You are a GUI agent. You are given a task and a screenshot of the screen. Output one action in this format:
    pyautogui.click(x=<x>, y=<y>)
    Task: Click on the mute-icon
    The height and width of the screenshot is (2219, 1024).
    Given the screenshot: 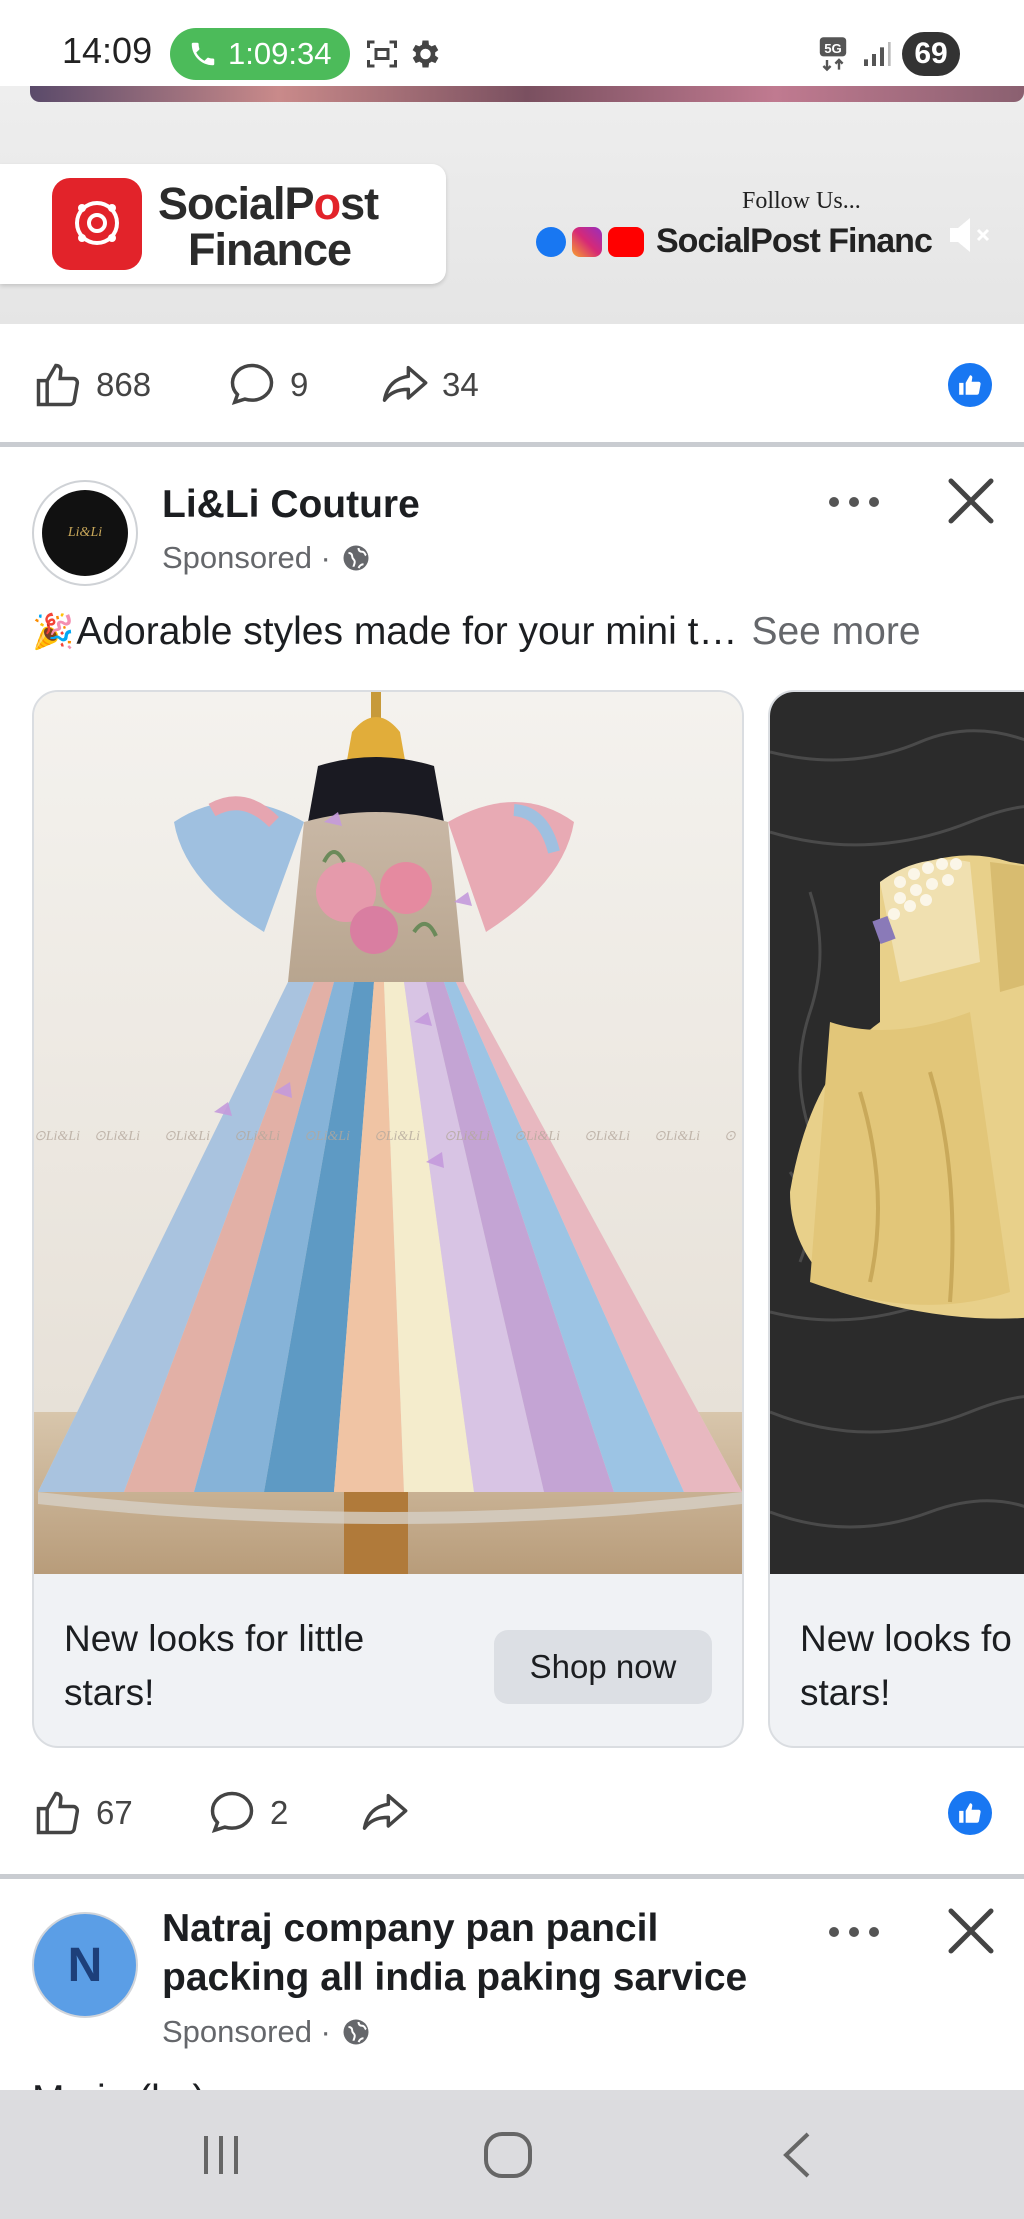 What is the action you would take?
    pyautogui.click(x=969, y=235)
    